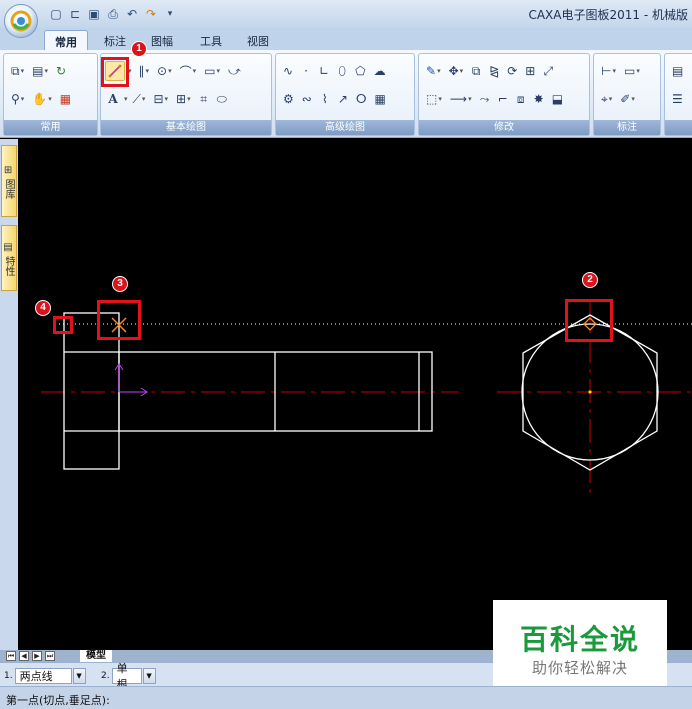 Image resolution: width=692 pixels, height=709 pixels. I want to click on new-icon: ▢, so click(56, 14).